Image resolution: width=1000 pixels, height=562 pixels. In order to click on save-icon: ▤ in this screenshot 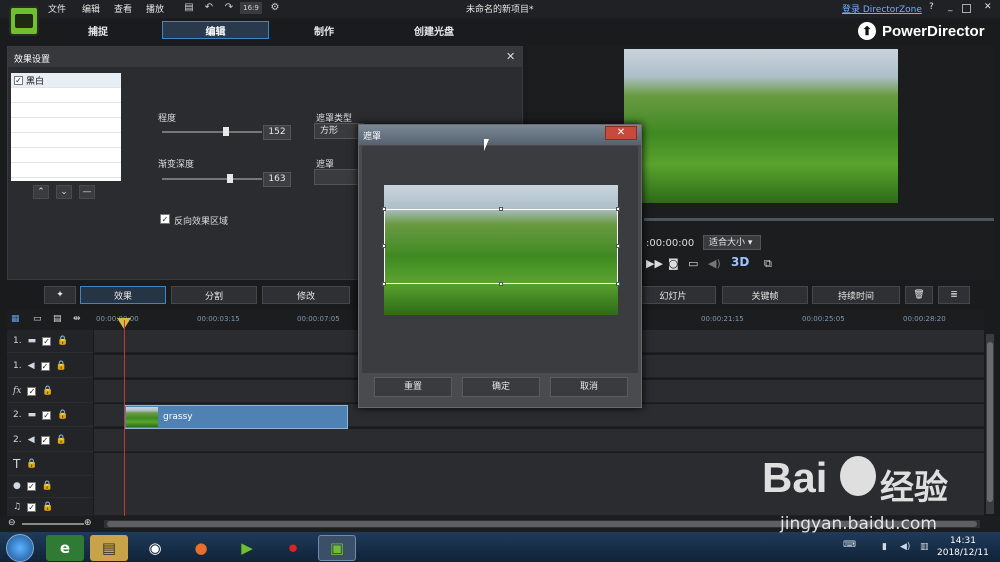, I will do `click(189, 8)`.